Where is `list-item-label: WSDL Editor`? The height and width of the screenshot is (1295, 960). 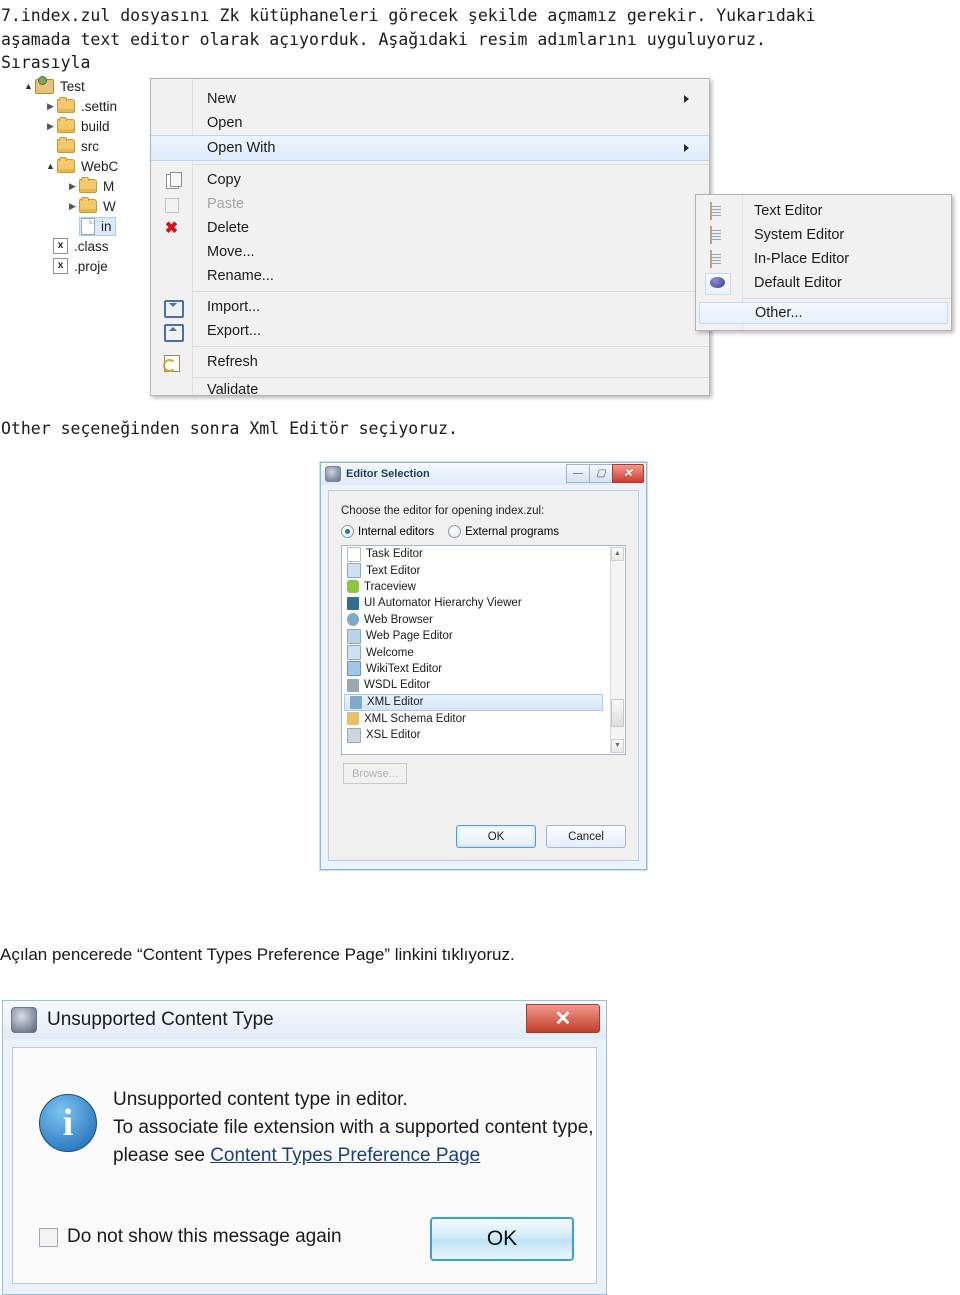 list-item-label: WSDL Editor is located at coordinates (397, 685).